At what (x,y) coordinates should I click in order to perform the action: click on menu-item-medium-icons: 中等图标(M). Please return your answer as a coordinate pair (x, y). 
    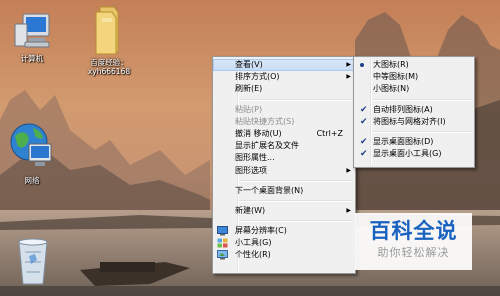
    Looking at the image, I should click on (414, 77).